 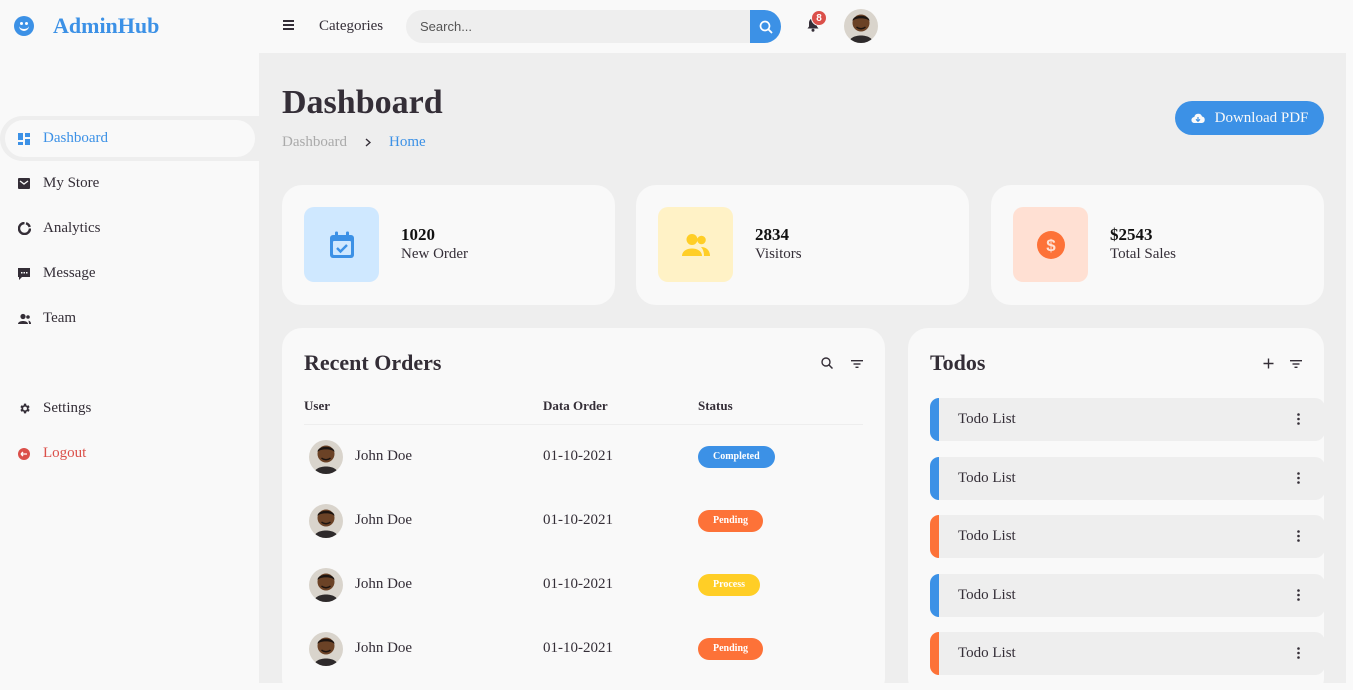 I want to click on search-input, so click(x=578, y=26).